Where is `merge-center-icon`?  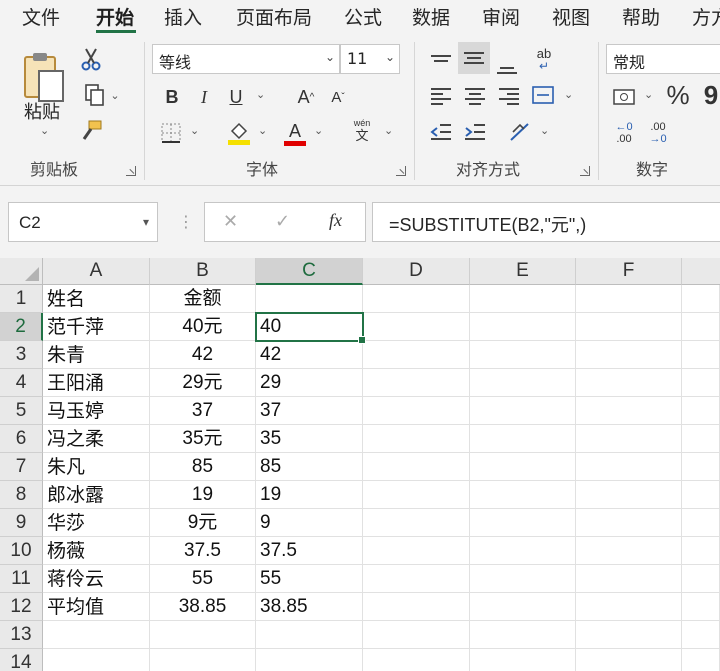 merge-center-icon is located at coordinates (543, 95).